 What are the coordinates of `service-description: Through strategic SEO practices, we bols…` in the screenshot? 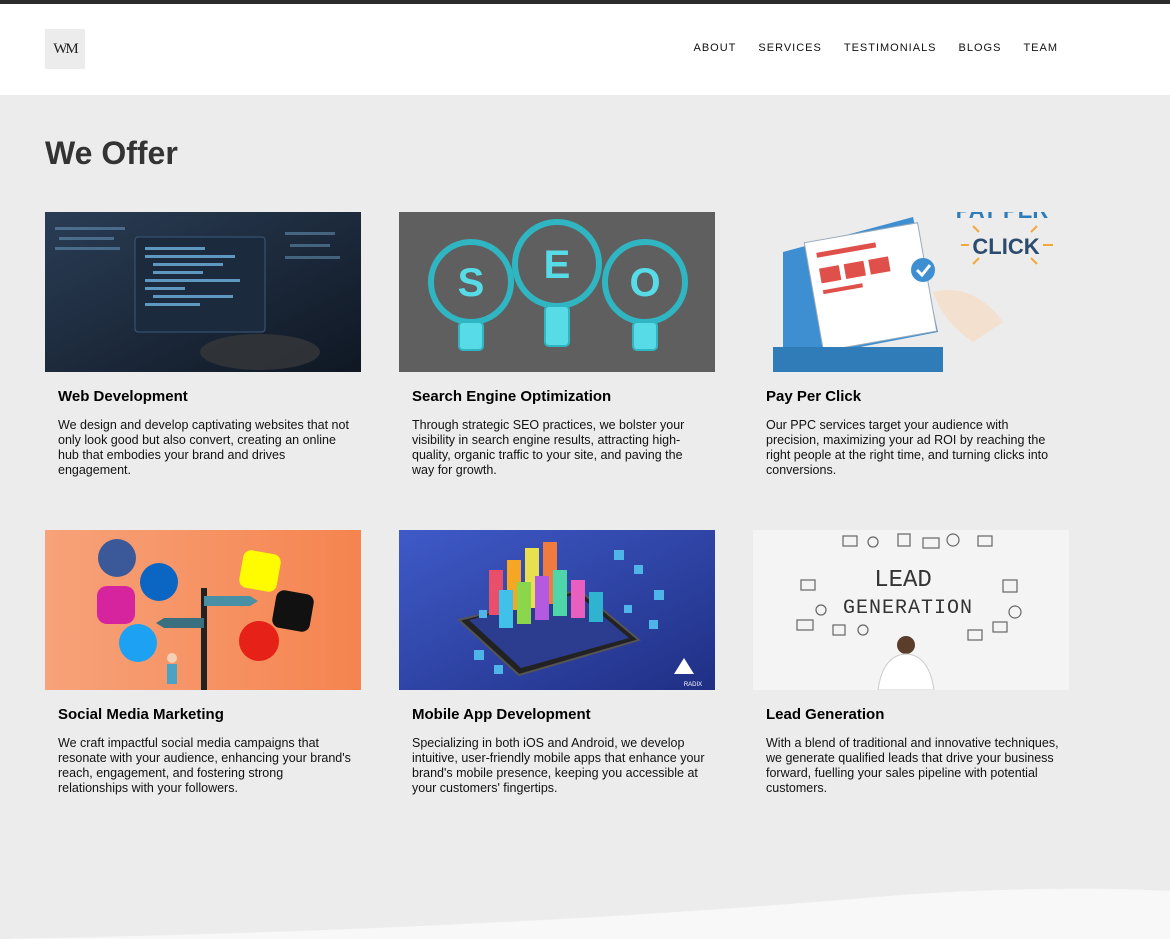 It's located at (548, 447).